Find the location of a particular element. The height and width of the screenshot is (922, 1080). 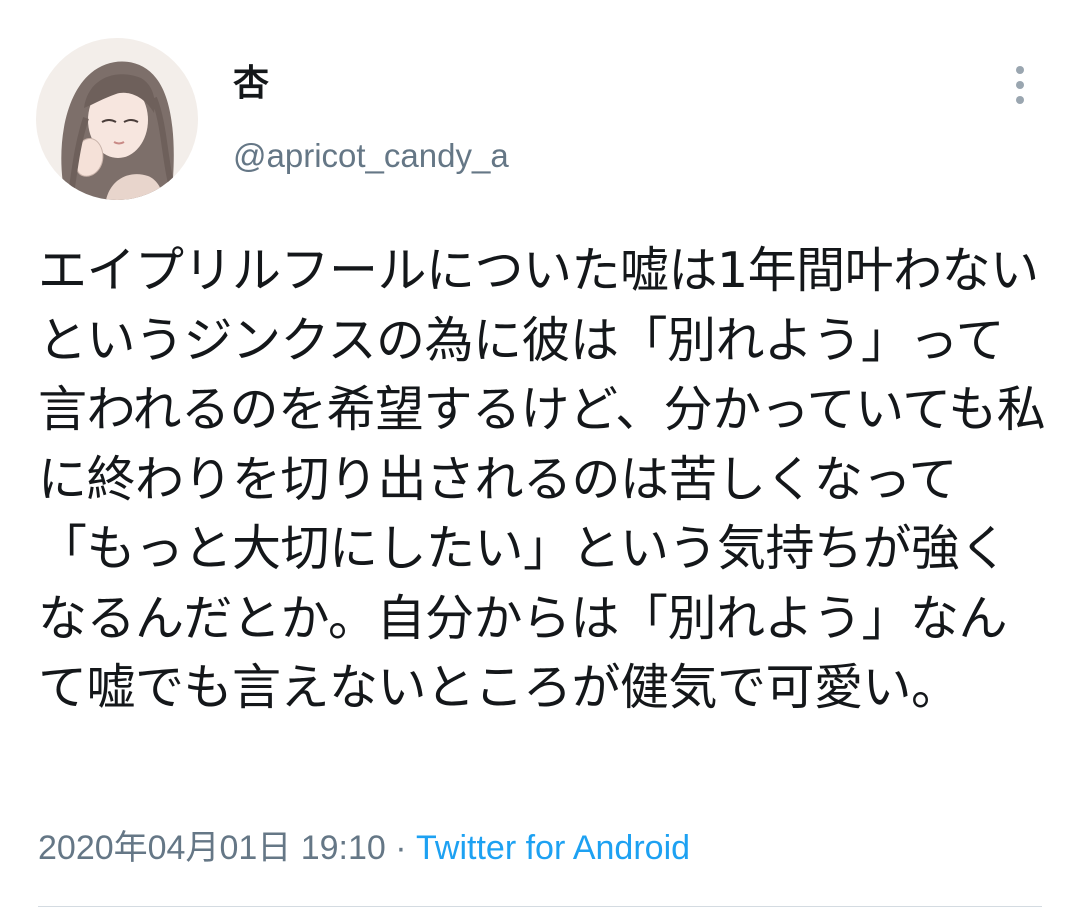

avatar is located at coordinates (117, 119).